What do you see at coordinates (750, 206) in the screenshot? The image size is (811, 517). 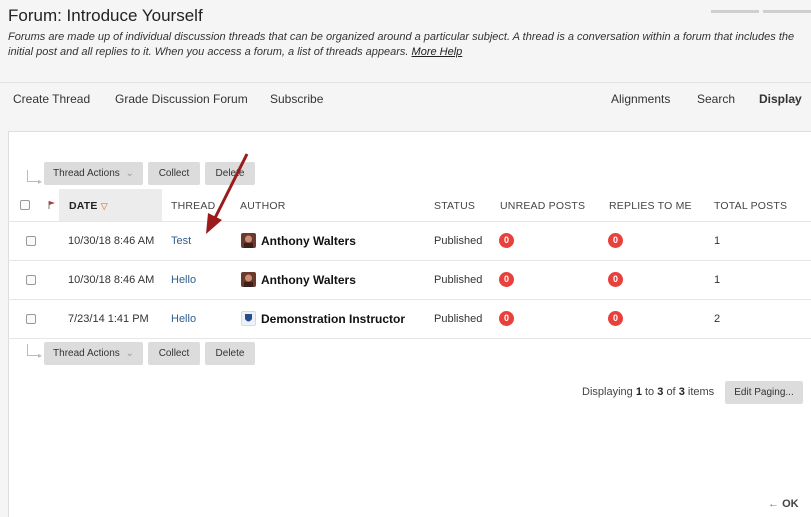 I see `column-header-total: TOTAL POSTS` at bounding box center [750, 206].